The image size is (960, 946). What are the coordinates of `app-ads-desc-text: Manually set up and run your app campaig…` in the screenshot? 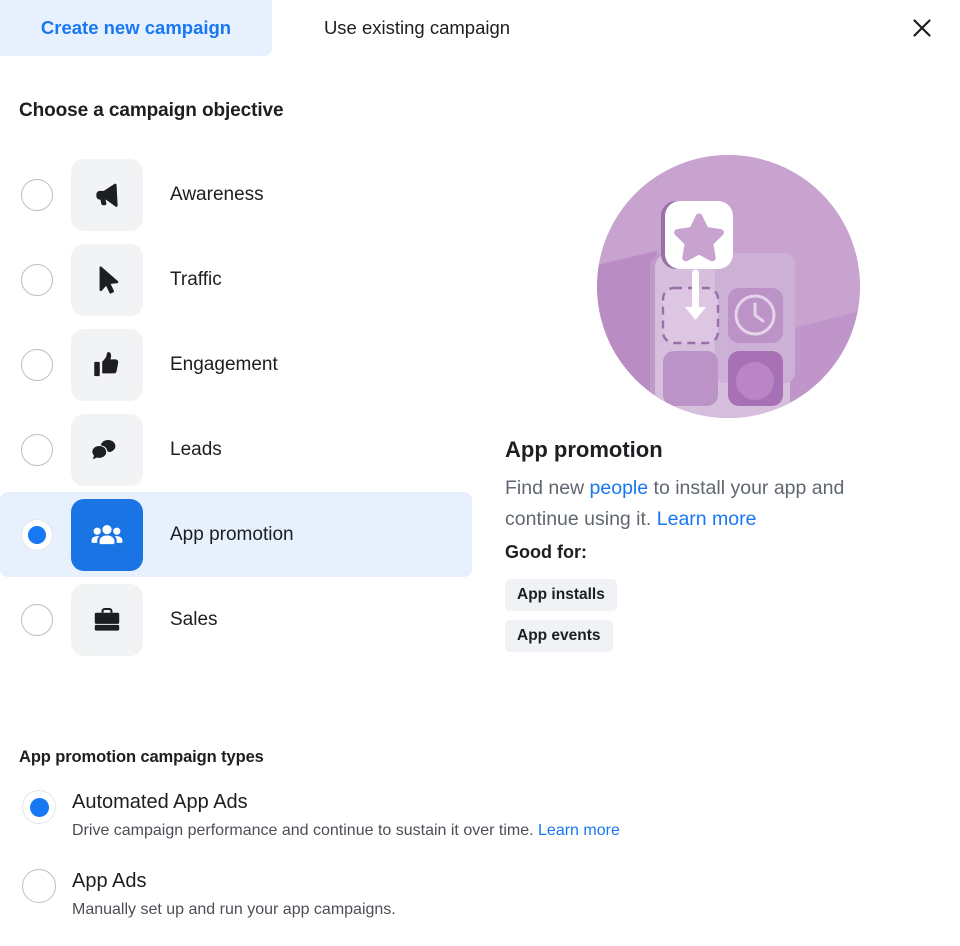 It's located at (234, 909).